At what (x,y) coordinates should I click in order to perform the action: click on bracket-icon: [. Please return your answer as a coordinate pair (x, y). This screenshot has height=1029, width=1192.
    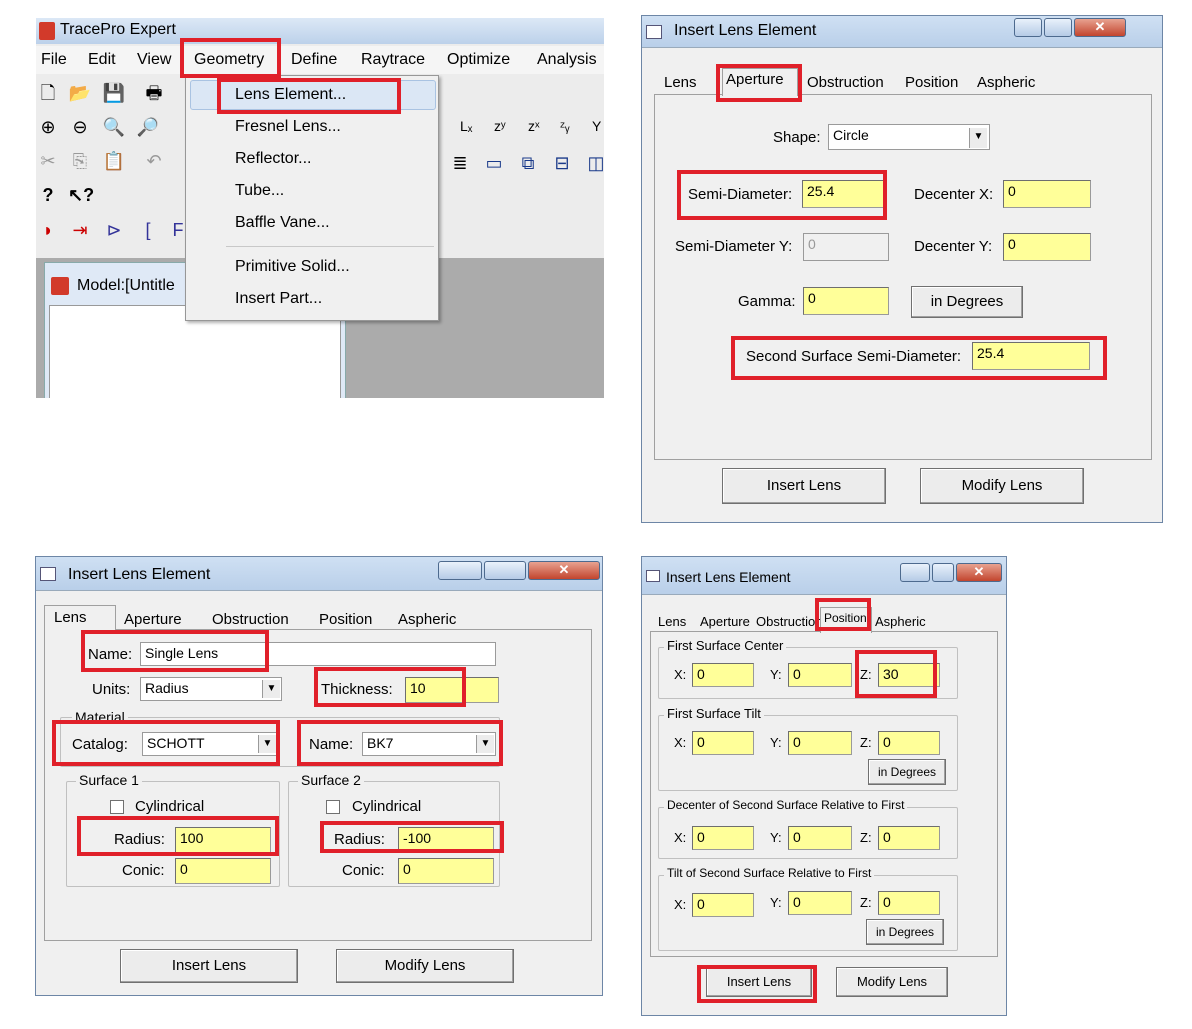
    Looking at the image, I should click on (148, 230).